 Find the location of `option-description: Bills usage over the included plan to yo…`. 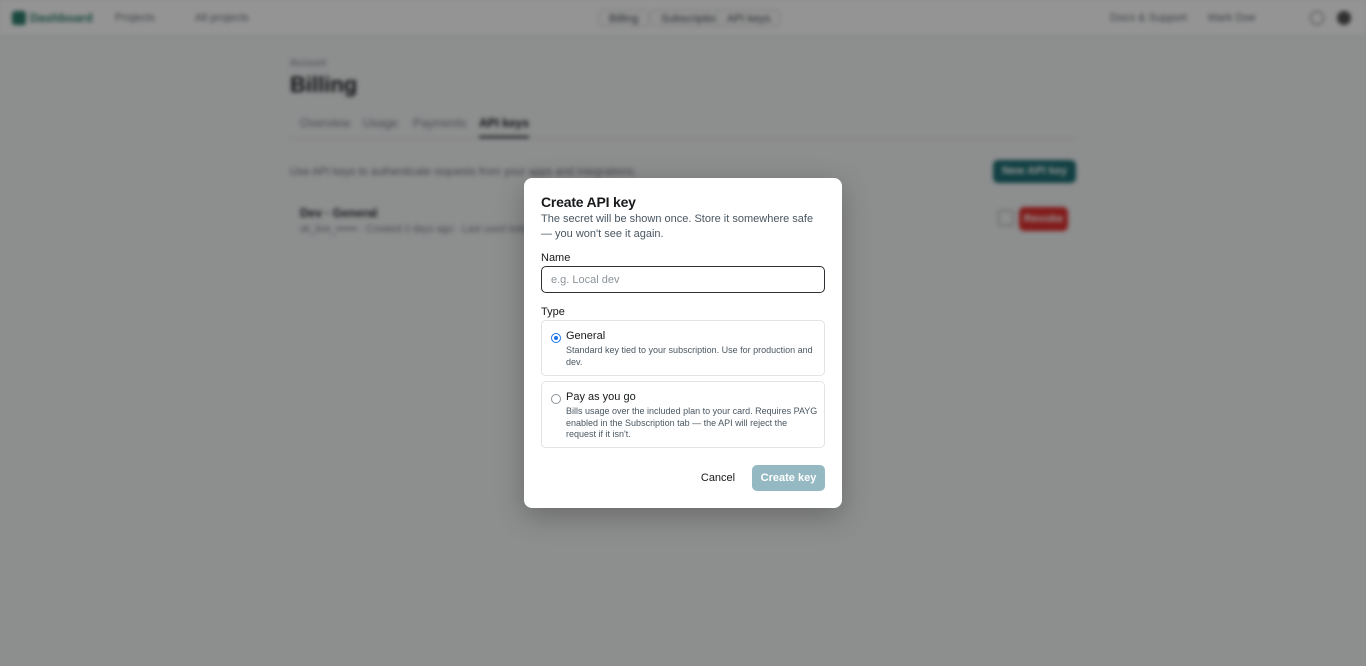

option-description: Bills usage over the included plan to yo… is located at coordinates (692, 422).